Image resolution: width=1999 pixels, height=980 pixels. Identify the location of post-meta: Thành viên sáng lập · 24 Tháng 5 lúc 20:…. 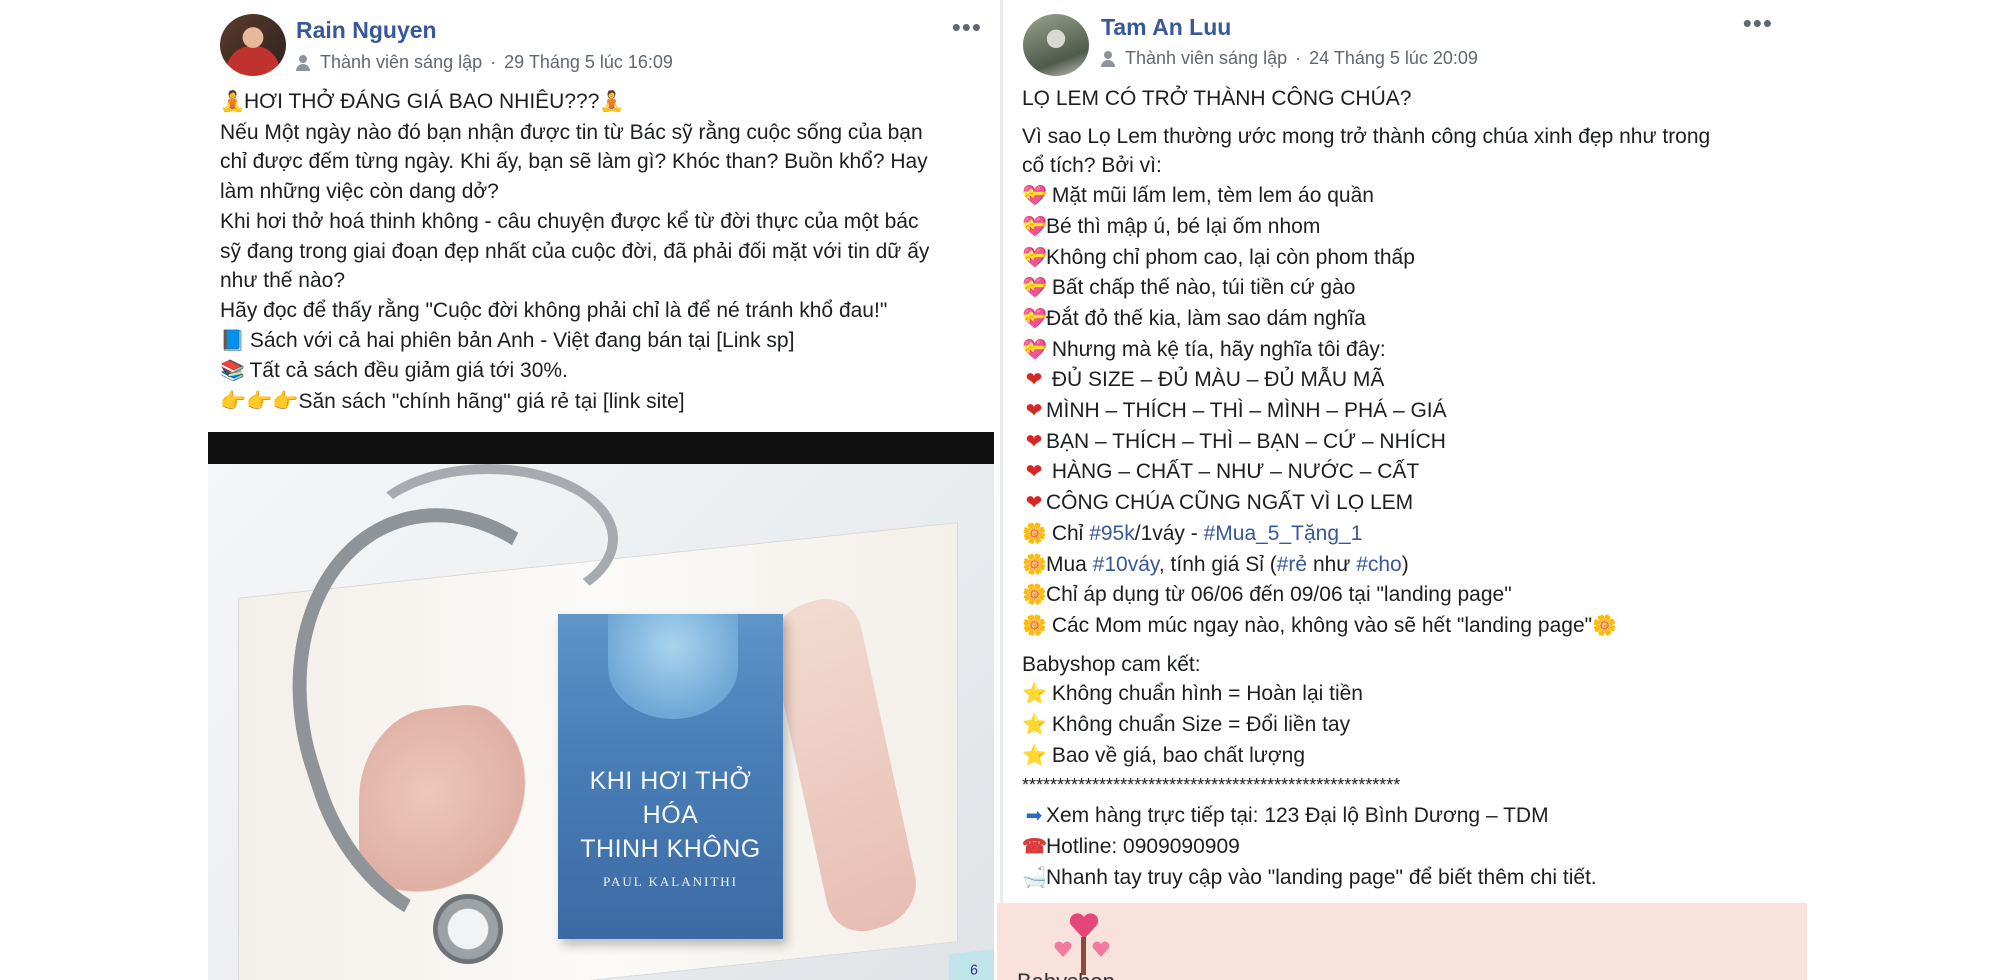
(1289, 58).